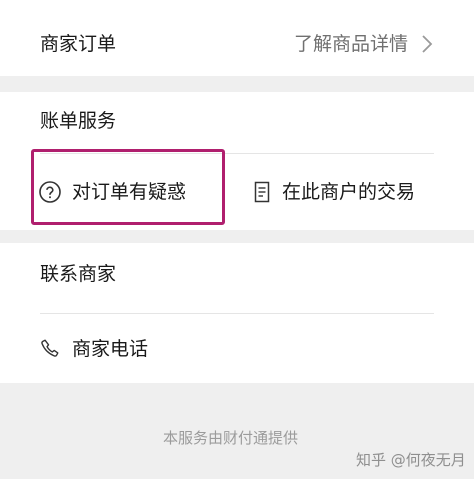 This screenshot has height=479, width=474. What do you see at coordinates (78, 44) in the screenshot?
I see `order-title: 商家订单` at bounding box center [78, 44].